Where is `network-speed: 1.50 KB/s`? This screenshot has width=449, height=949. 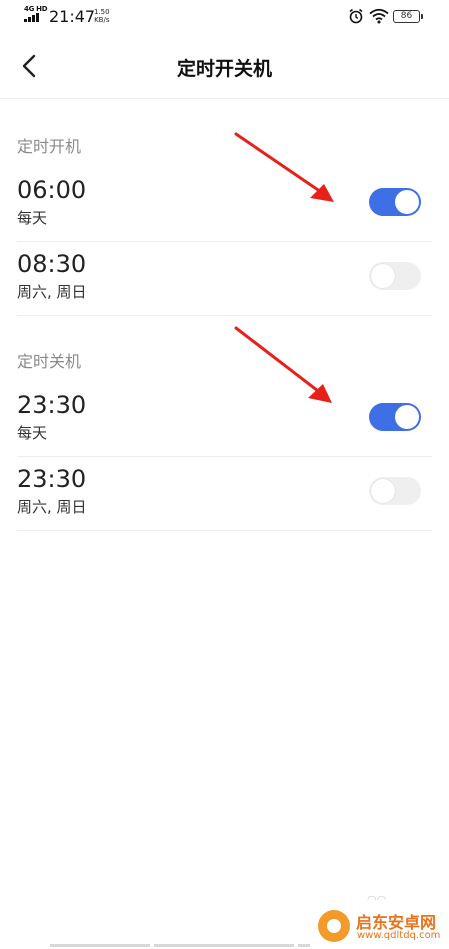 network-speed: 1.50 KB/s is located at coordinates (102, 16).